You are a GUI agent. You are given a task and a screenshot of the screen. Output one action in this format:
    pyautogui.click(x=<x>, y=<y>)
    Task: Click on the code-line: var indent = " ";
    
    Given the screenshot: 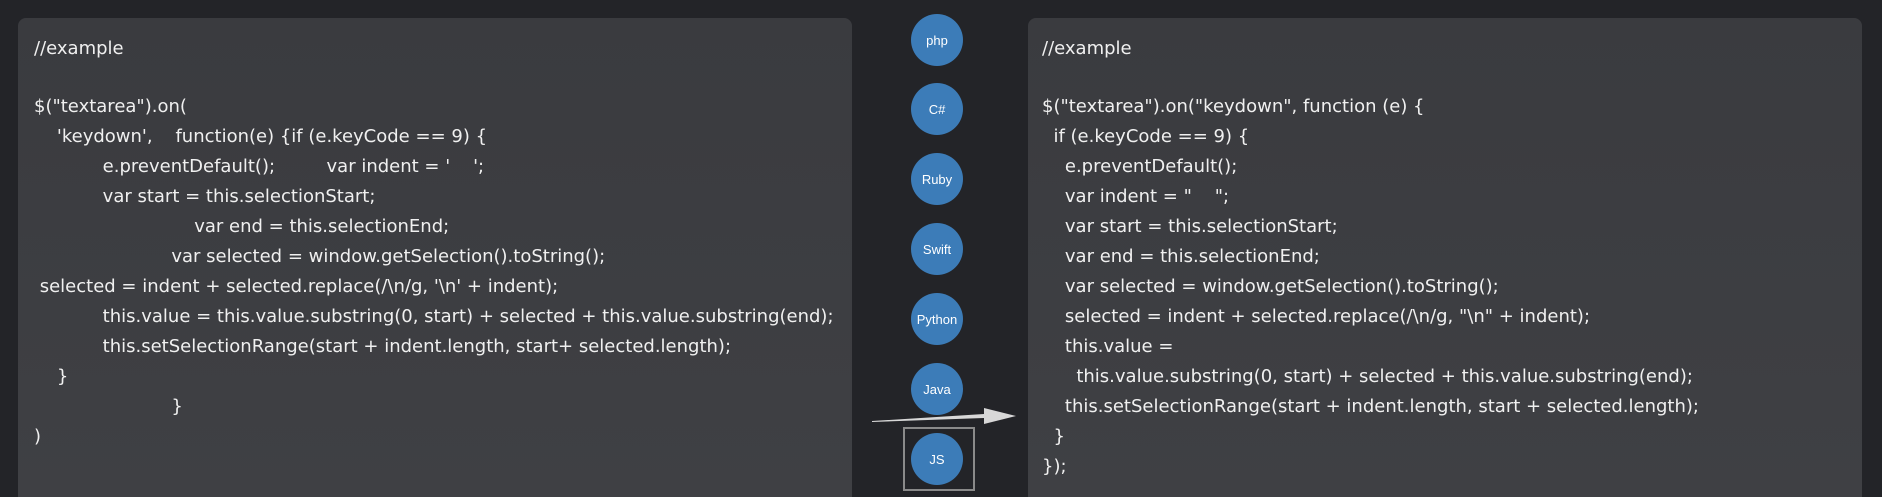 What is the action you would take?
    pyautogui.click(x=1136, y=196)
    